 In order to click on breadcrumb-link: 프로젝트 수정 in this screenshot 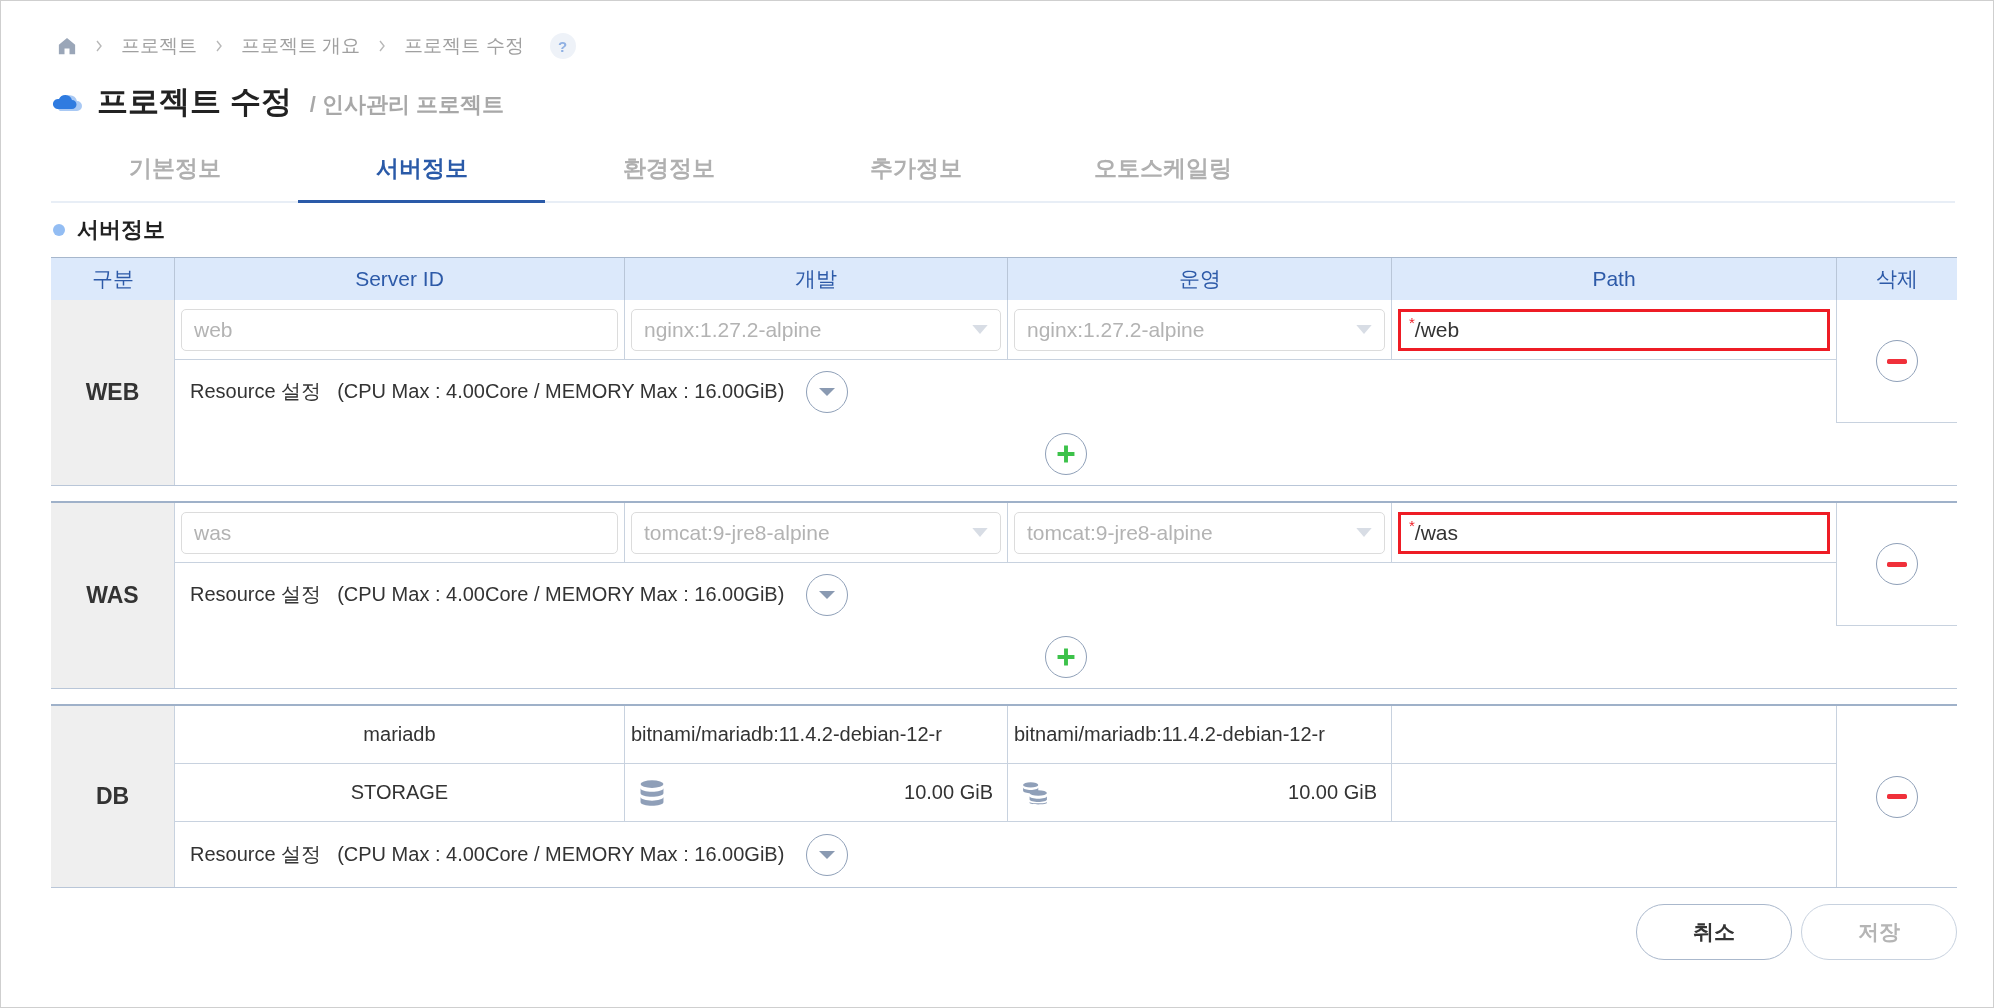, I will do `click(464, 46)`.